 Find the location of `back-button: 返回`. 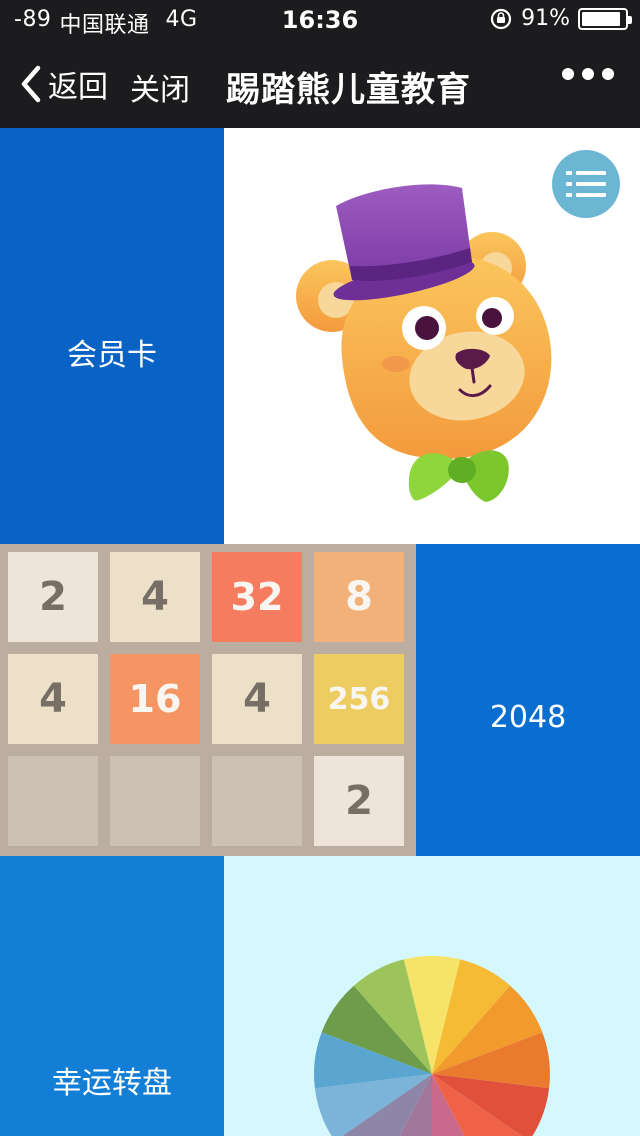

back-button: 返回 is located at coordinates (63, 84).